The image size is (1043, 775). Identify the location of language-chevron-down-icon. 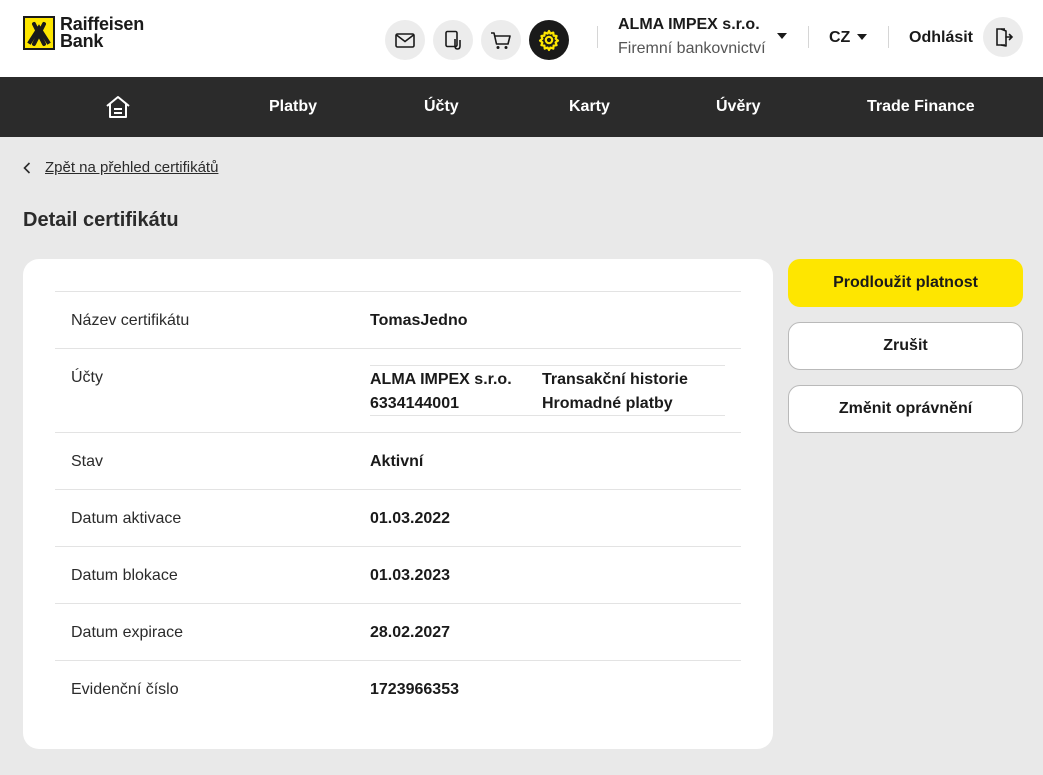
(862, 37).